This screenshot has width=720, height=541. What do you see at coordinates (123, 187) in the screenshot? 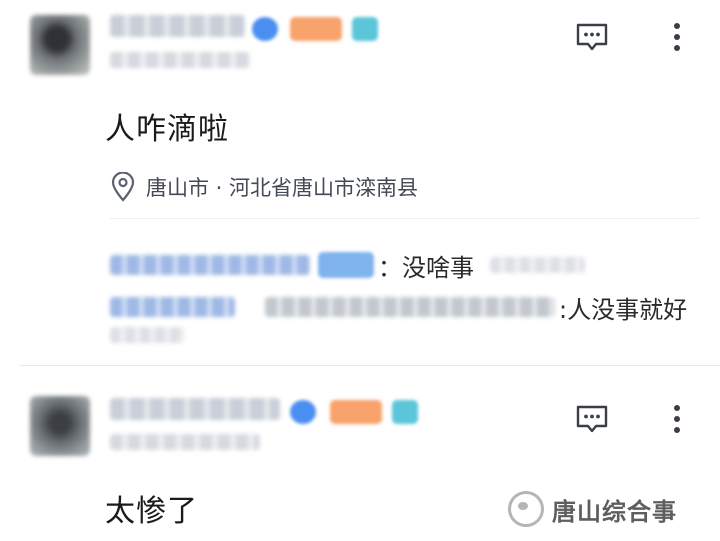
I see `location-pin-icon` at bounding box center [123, 187].